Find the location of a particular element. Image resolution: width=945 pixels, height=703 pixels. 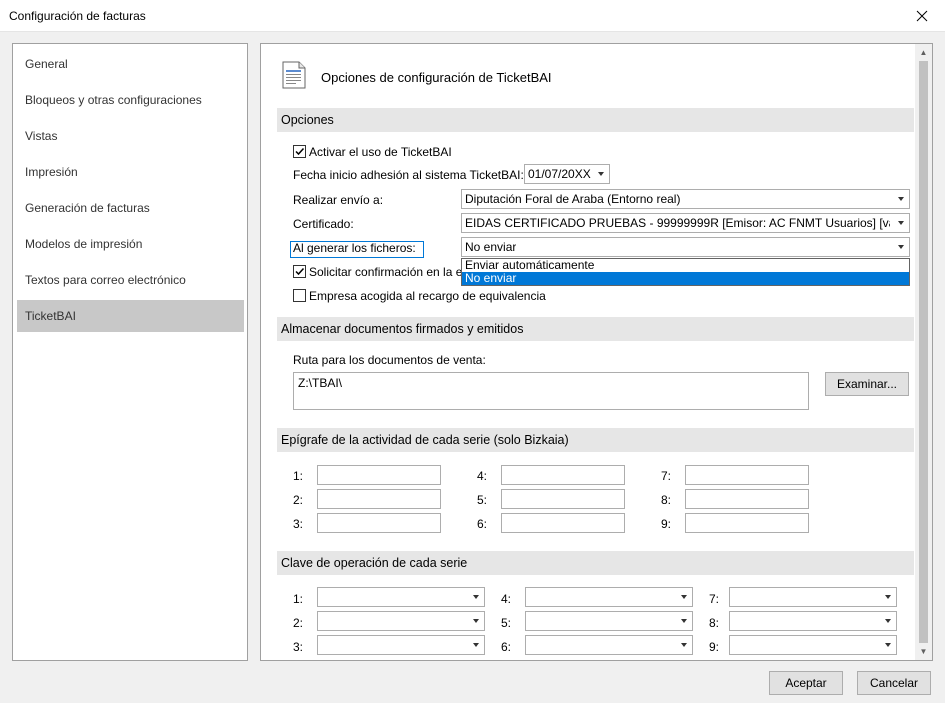

generar-dropdown-list: Enviar automáticamente No enviar is located at coordinates (685, 272).